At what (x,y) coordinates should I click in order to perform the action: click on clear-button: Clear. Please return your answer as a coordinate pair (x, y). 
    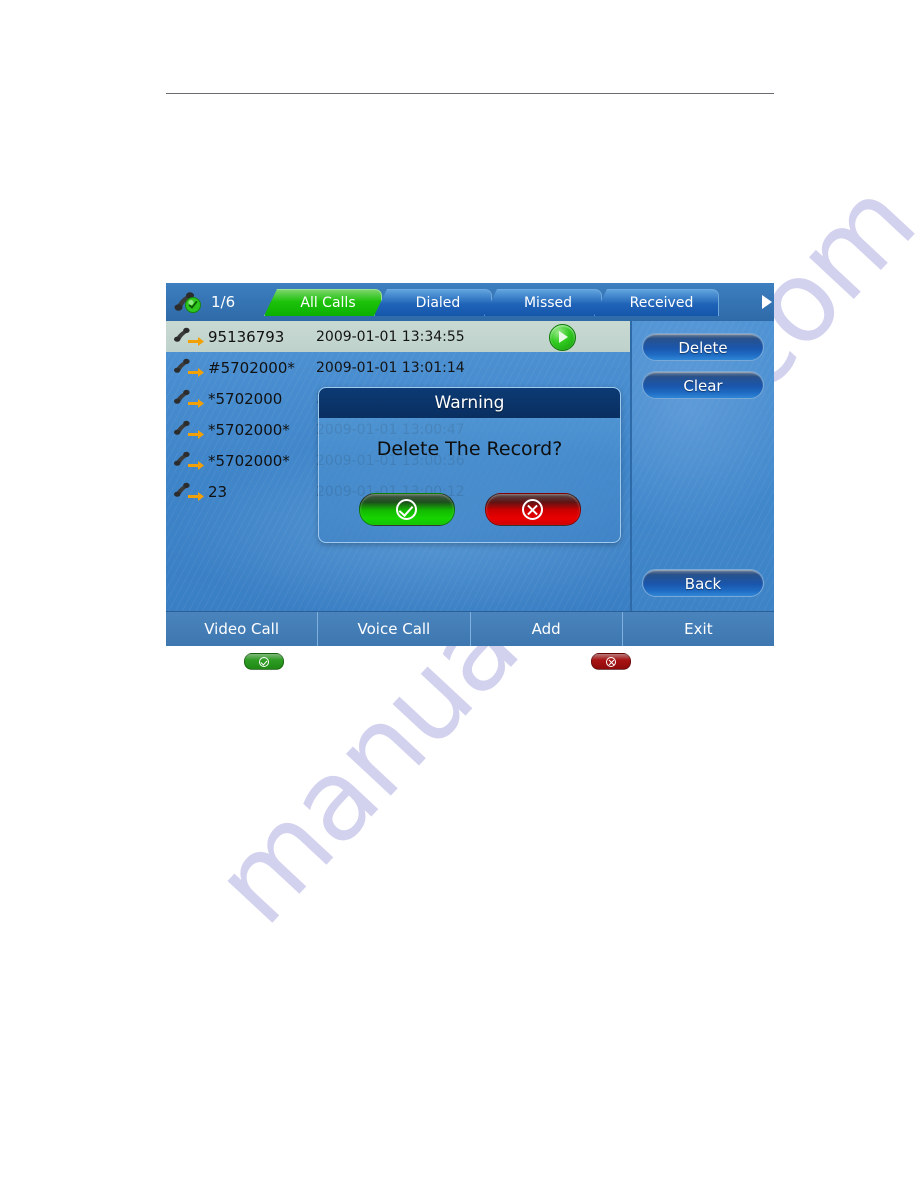
    Looking at the image, I should click on (703, 385).